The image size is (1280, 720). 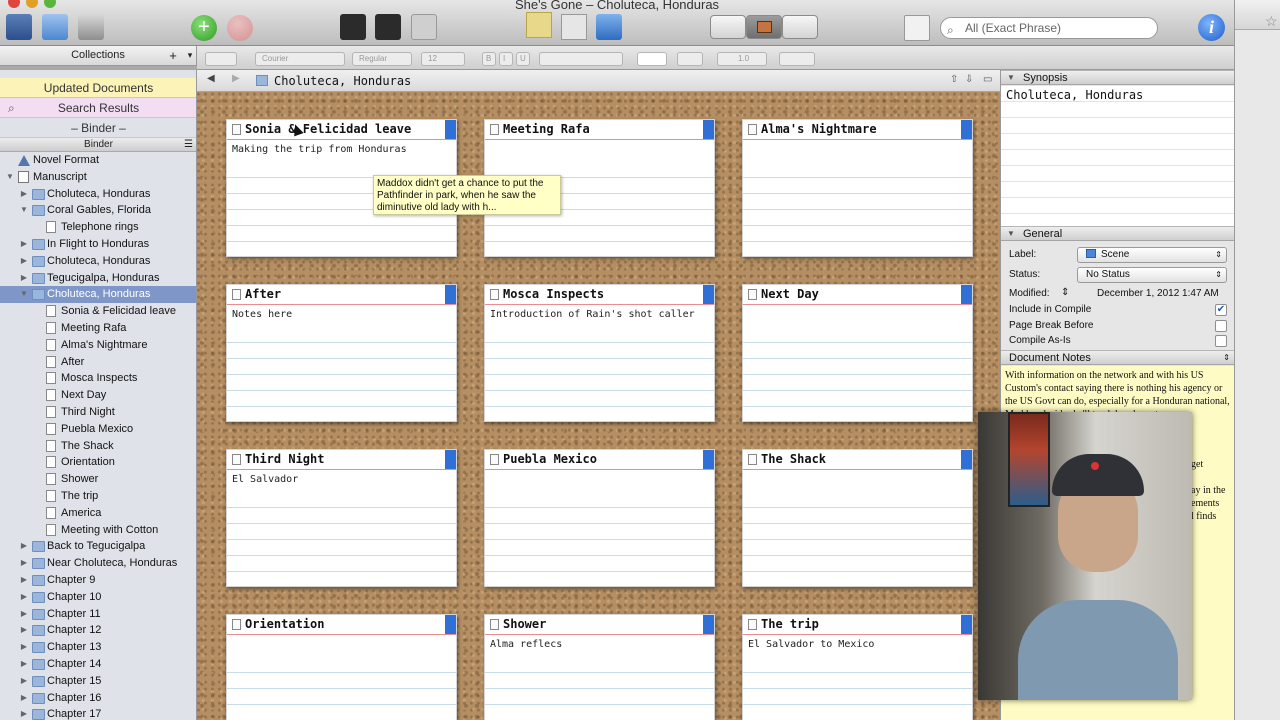 What do you see at coordinates (793, 459) in the screenshot?
I see `card-title: The Shack` at bounding box center [793, 459].